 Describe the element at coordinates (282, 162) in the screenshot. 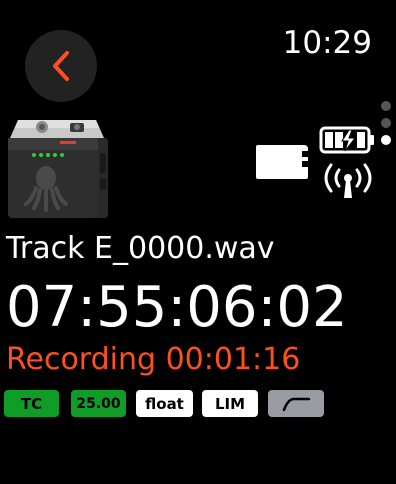

I see `sd-card-icon` at that location.